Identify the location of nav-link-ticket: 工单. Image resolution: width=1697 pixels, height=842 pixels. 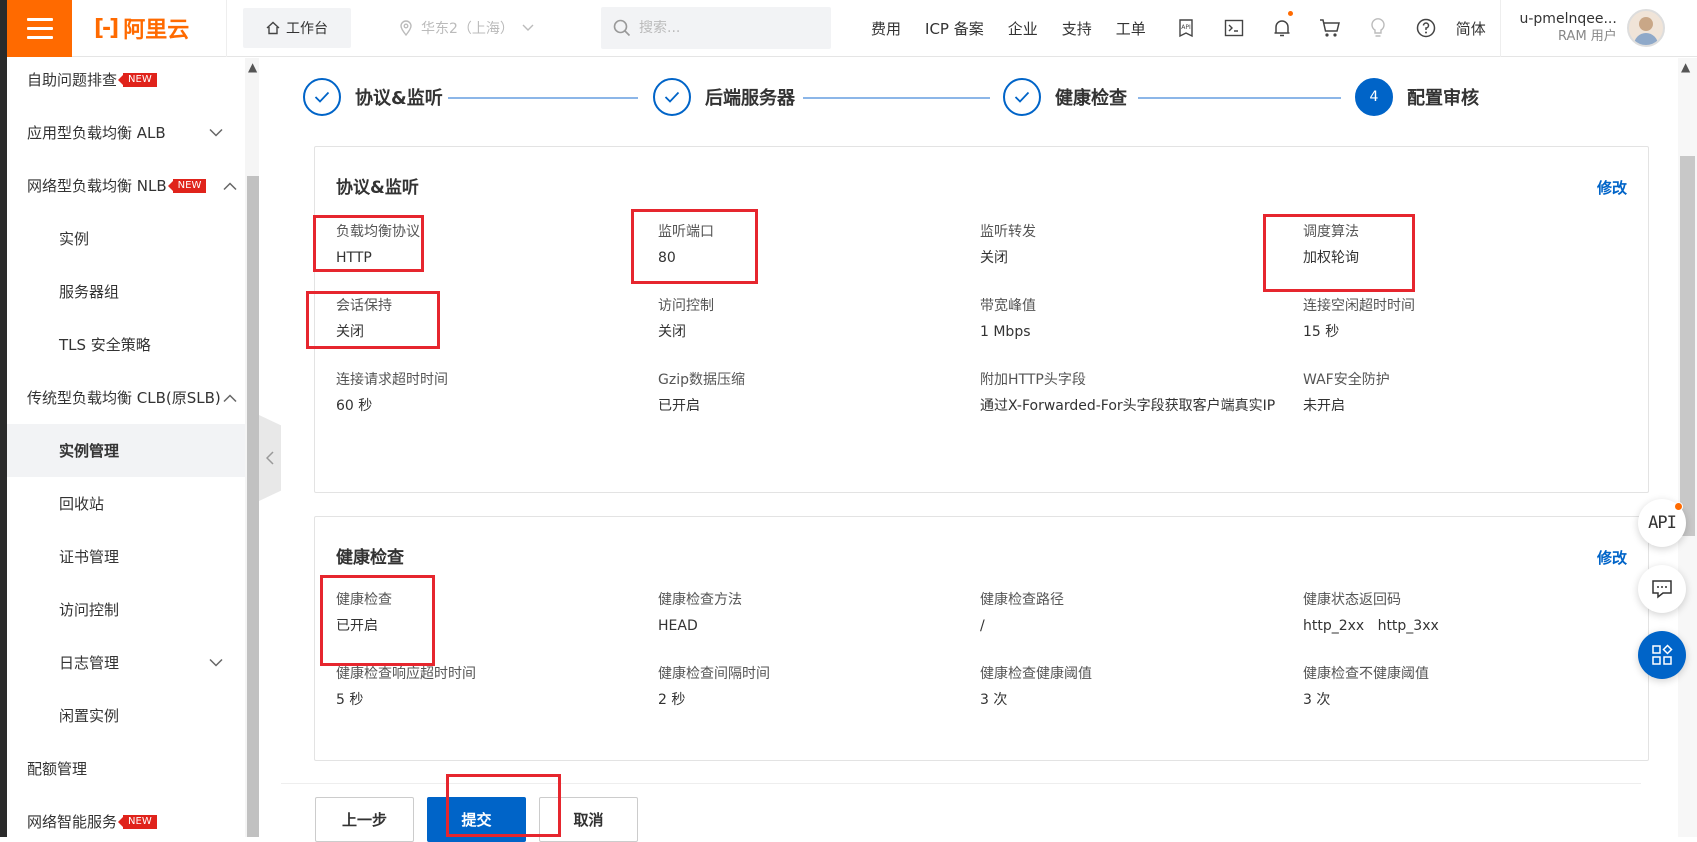
(1131, 28).